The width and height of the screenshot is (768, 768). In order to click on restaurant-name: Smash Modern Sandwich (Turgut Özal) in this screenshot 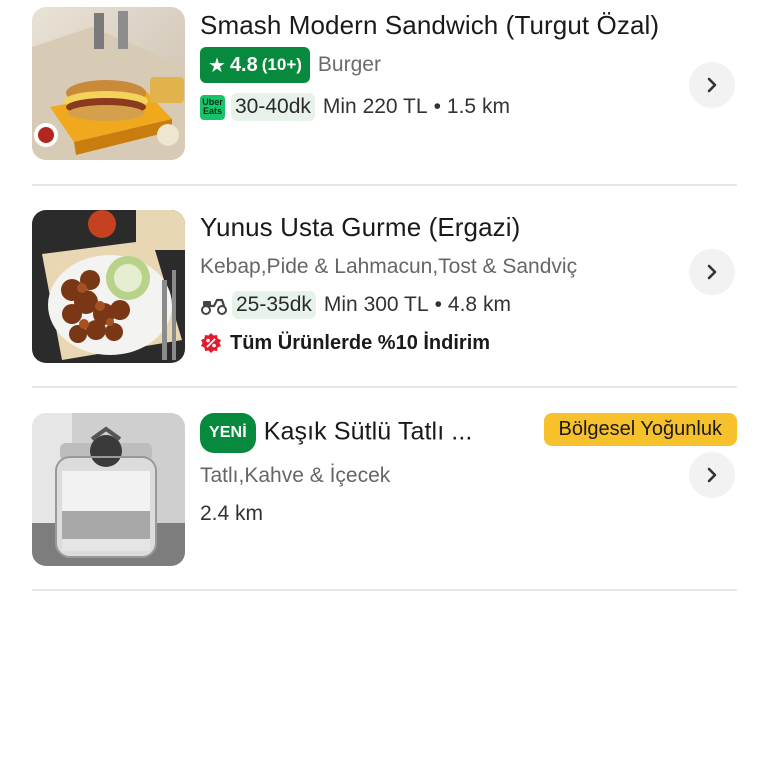, I will do `click(430, 25)`.